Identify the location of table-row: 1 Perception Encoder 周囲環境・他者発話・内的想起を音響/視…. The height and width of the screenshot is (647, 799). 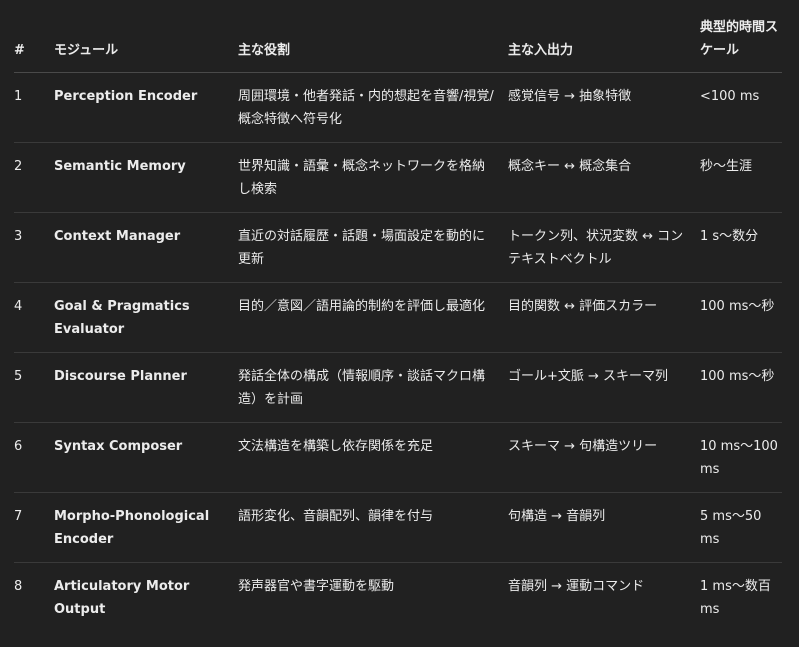
(398, 107).